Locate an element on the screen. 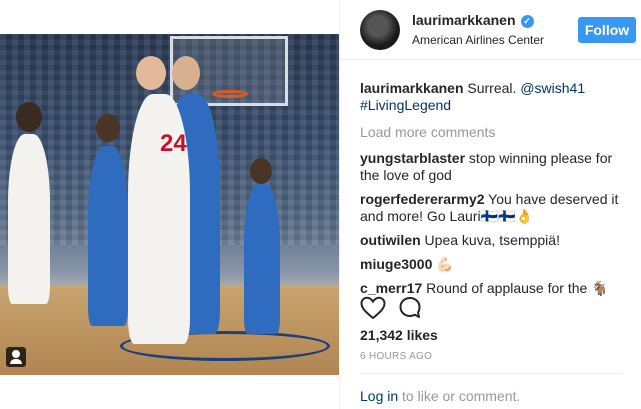  post-actions is located at coordinates (495, 309).